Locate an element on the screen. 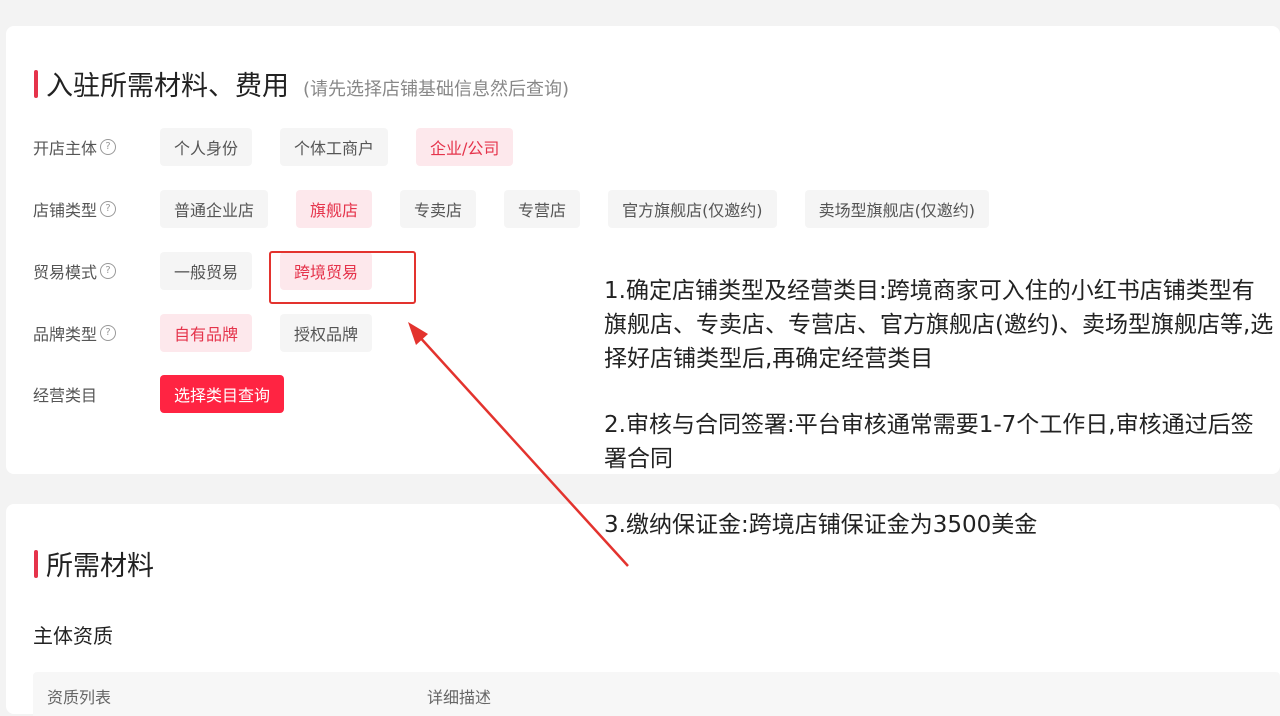  section-title-text: 所需材料 is located at coordinates (100, 566).